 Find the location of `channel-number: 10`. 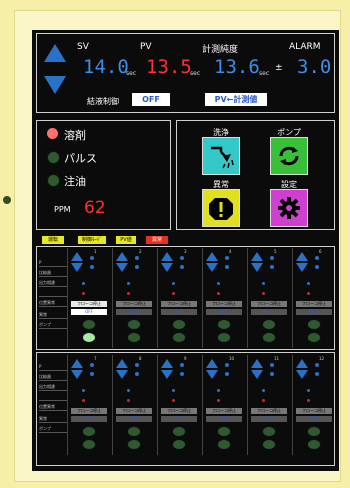

channel-number: 10 is located at coordinates (232, 358).